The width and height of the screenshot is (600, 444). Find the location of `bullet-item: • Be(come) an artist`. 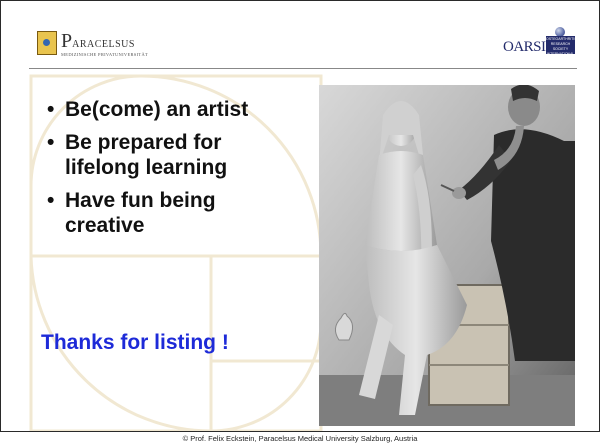

bullet-item: • Be(come) an artist is located at coordinates (172, 109).